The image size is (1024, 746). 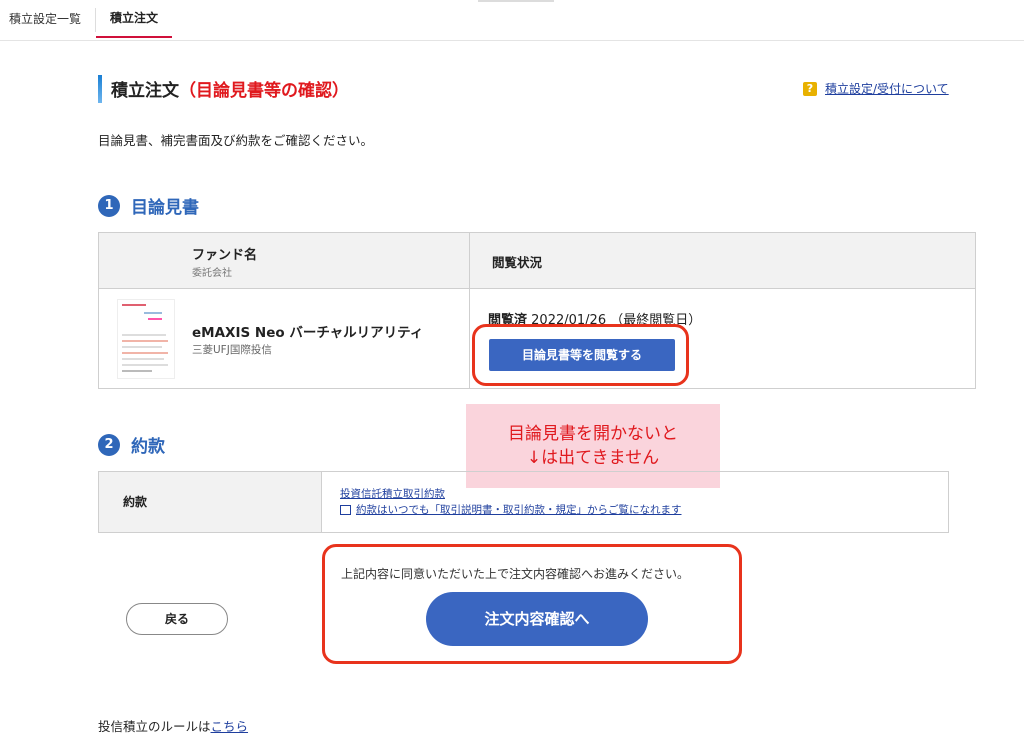 I want to click on footer-rules: 投信積立のルールはこちら, so click(x=173, y=725).